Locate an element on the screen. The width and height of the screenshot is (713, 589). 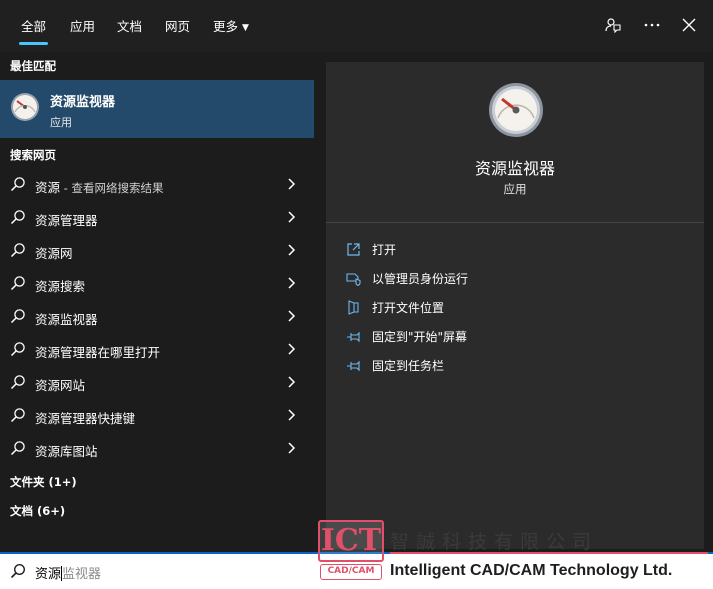
tab-apps: 应用 is located at coordinates (82, 25).